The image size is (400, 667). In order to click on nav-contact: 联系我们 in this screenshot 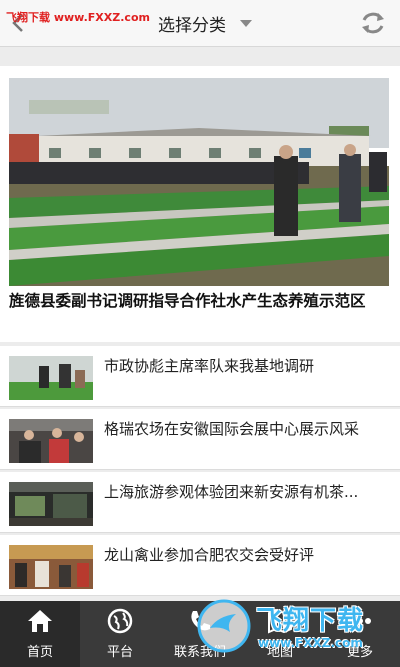, I will do `click(200, 634)`.